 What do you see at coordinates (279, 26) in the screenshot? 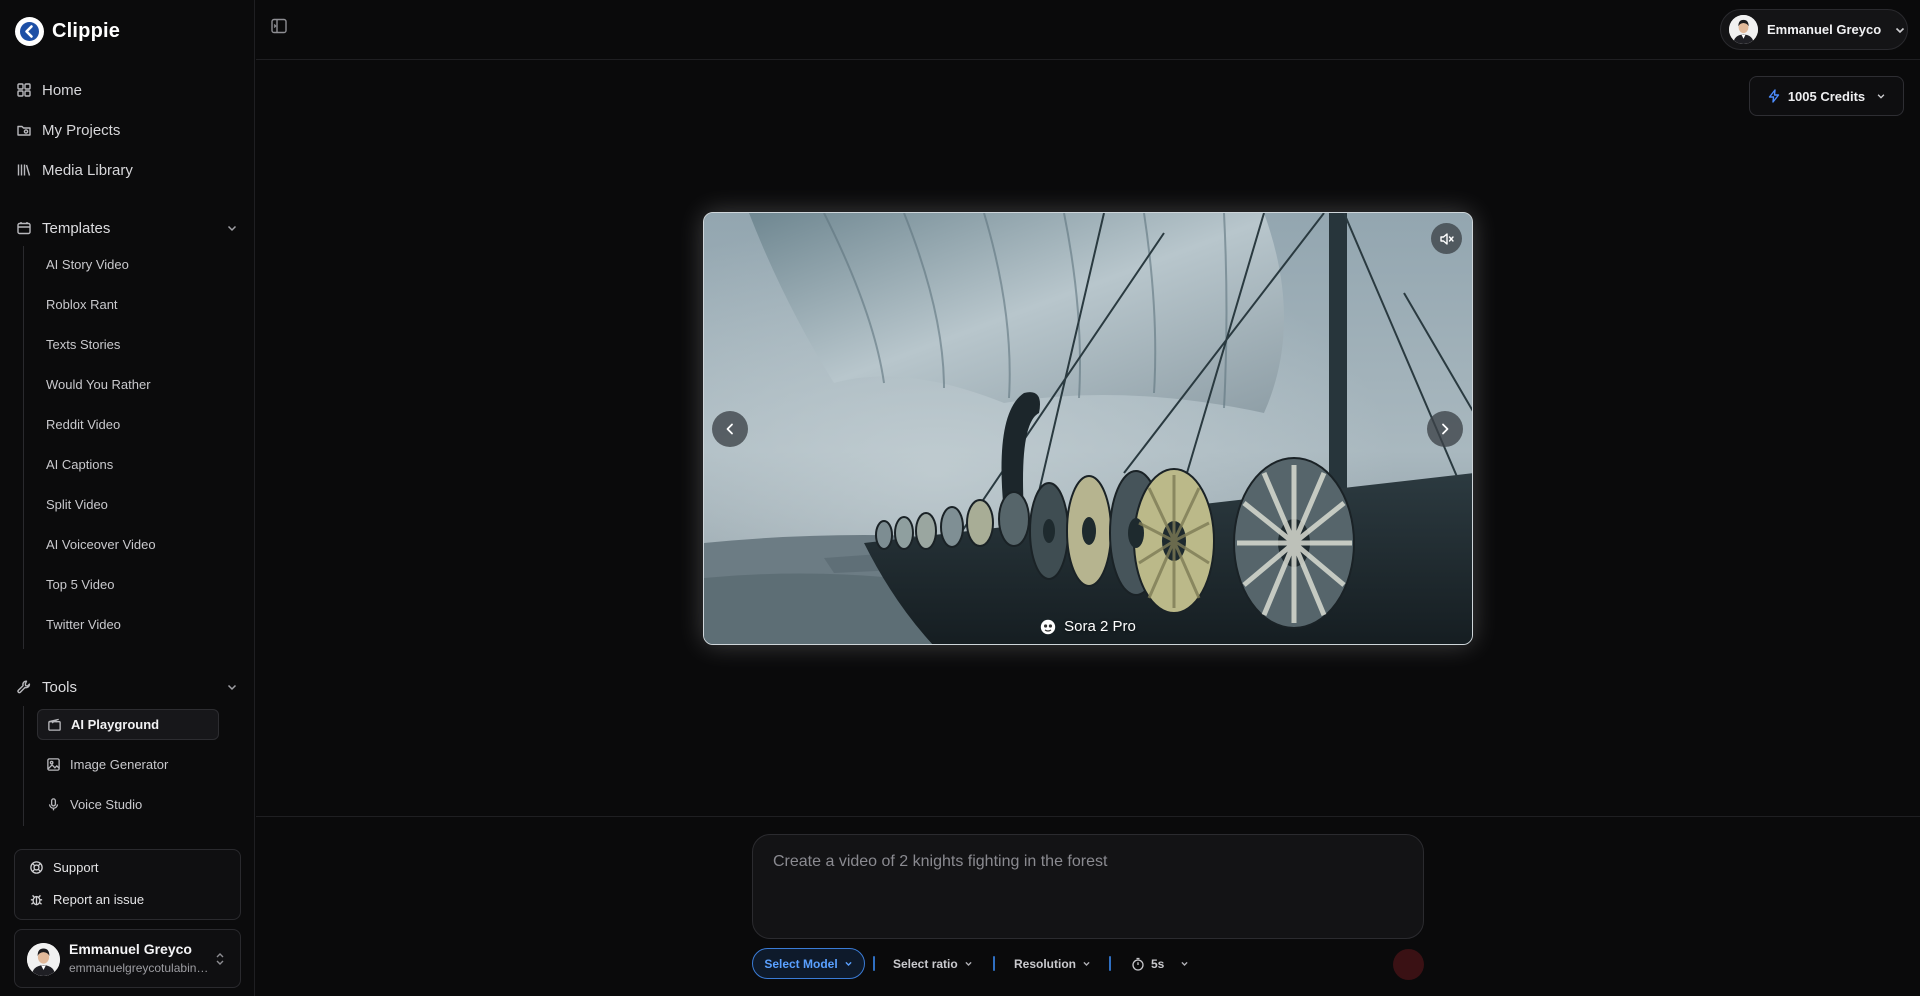
I see `sidebar-toggle-icon` at bounding box center [279, 26].